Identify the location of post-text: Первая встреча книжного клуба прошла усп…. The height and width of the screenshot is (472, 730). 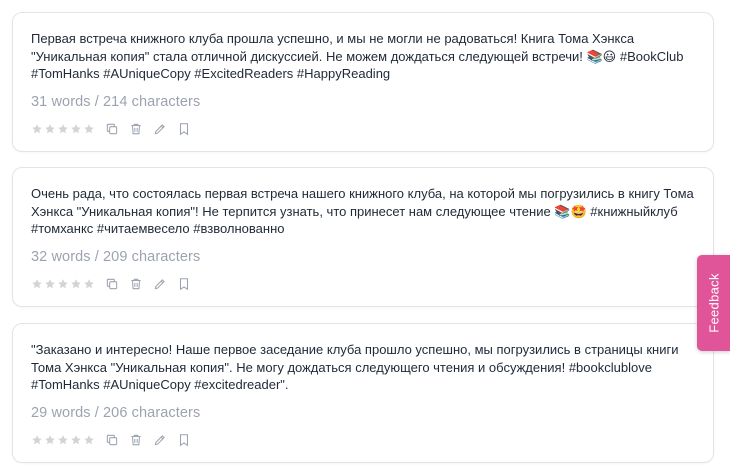
(357, 56).